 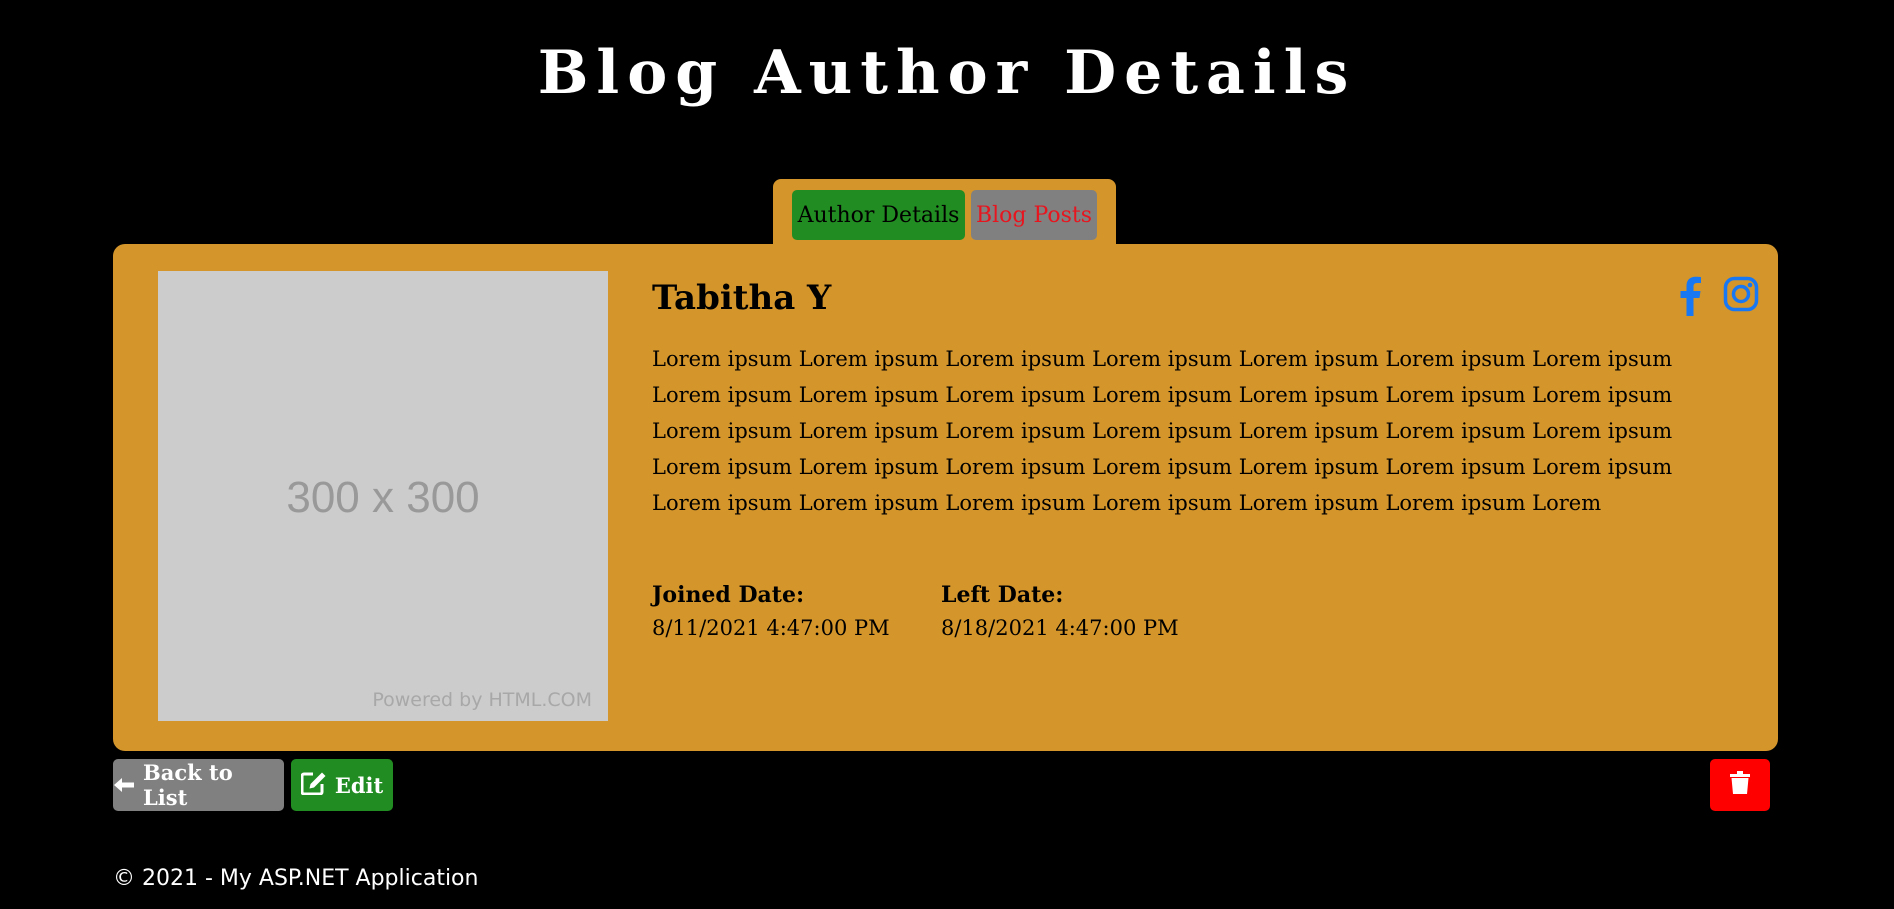 What do you see at coordinates (728, 595) in the screenshot?
I see `joined-date-label: Joined Date:` at bounding box center [728, 595].